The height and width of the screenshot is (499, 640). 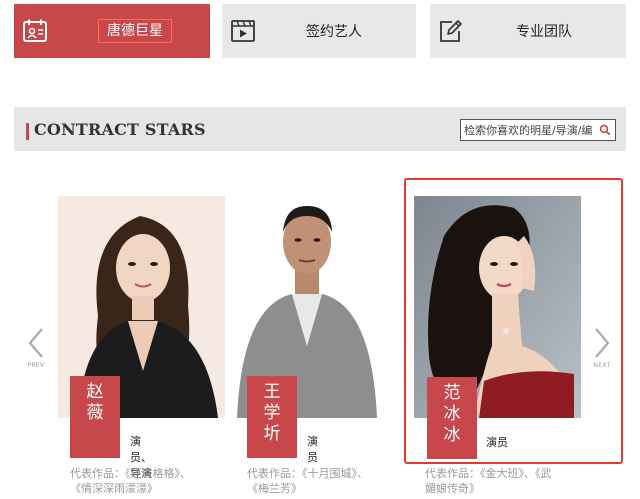 I want to click on search-input, so click(x=528, y=130).